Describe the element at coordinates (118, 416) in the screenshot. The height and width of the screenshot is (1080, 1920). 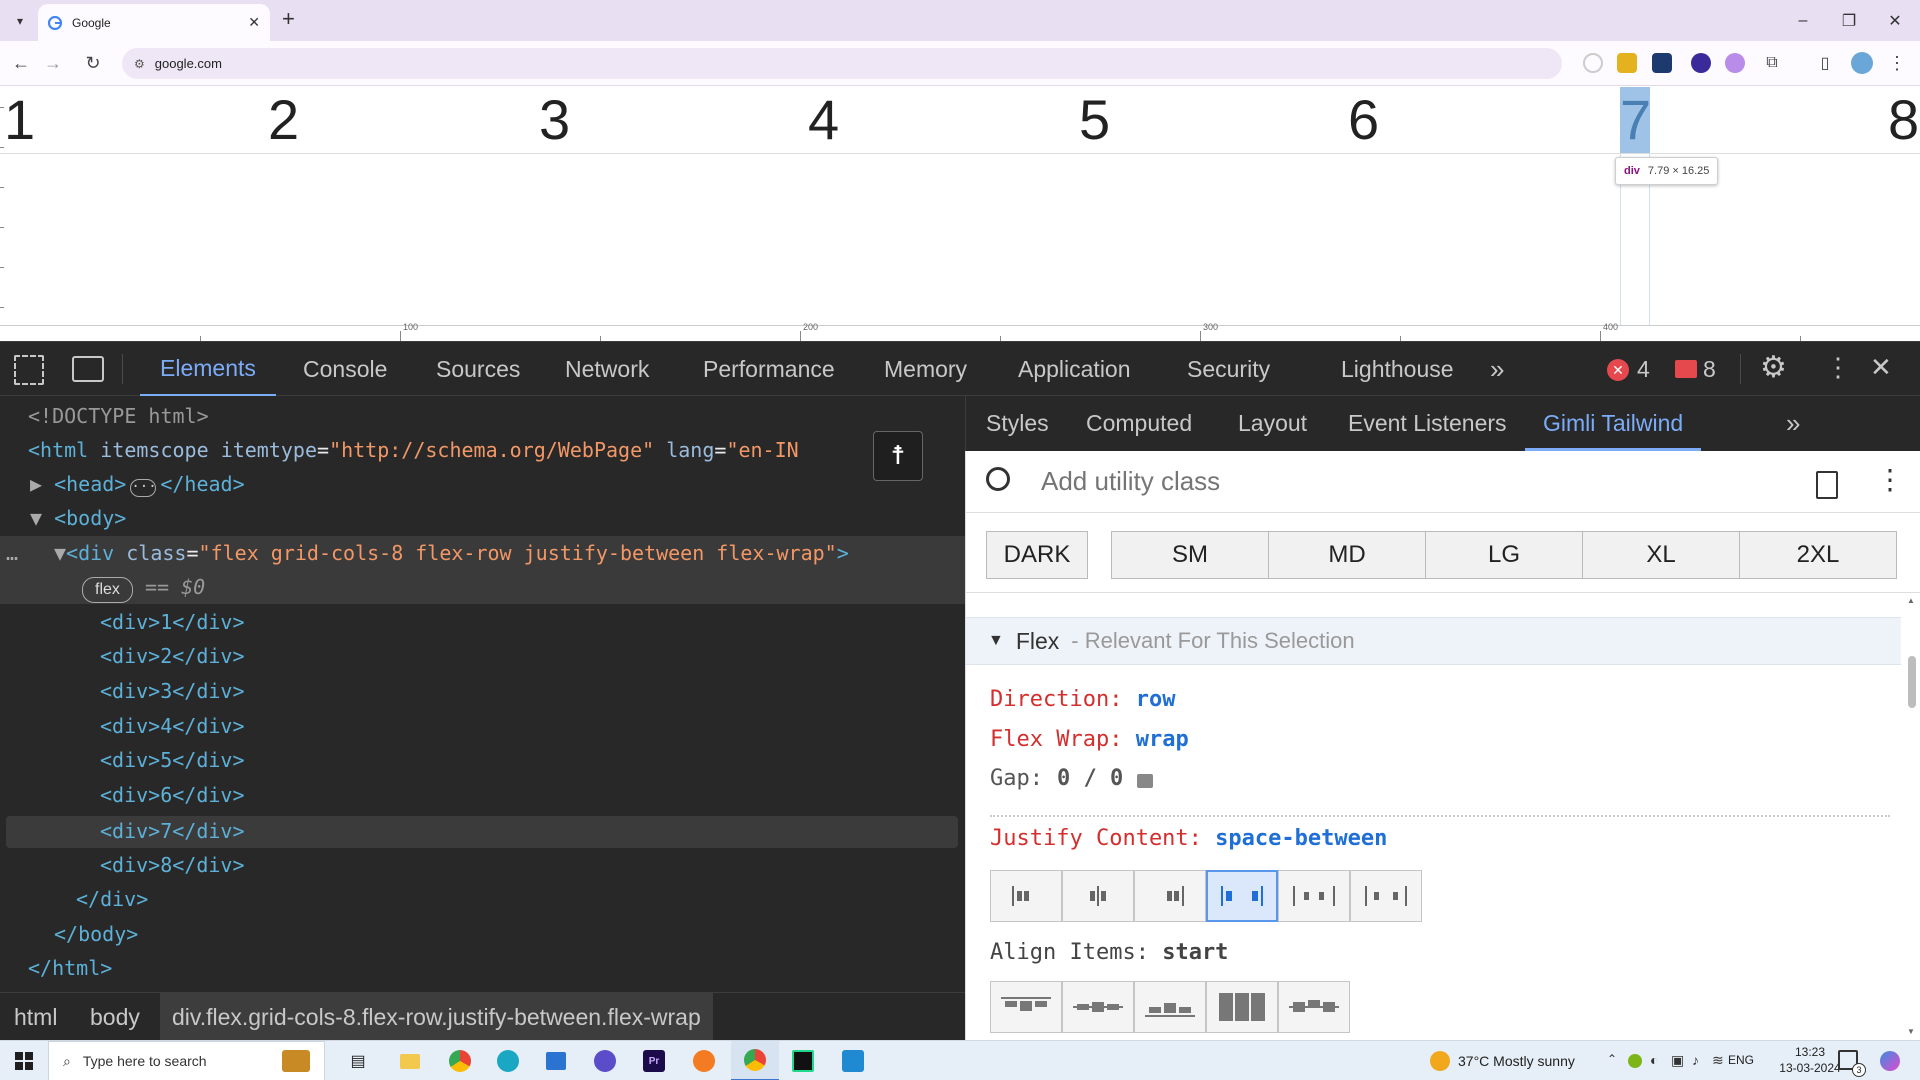
I see `dom-doctype: <!DOCTYPE html>` at that location.